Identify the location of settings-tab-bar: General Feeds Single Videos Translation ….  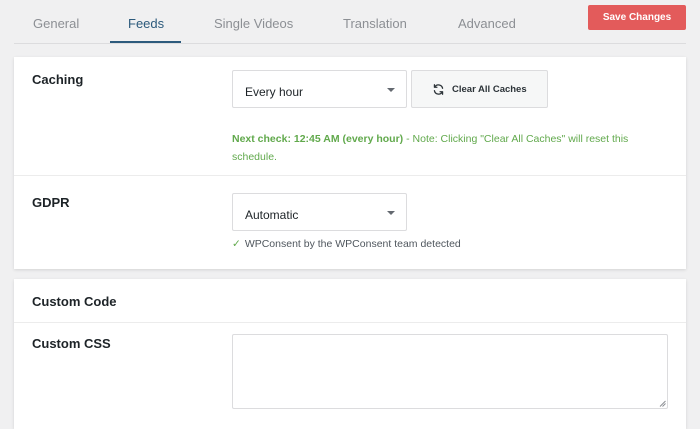
(350, 22).